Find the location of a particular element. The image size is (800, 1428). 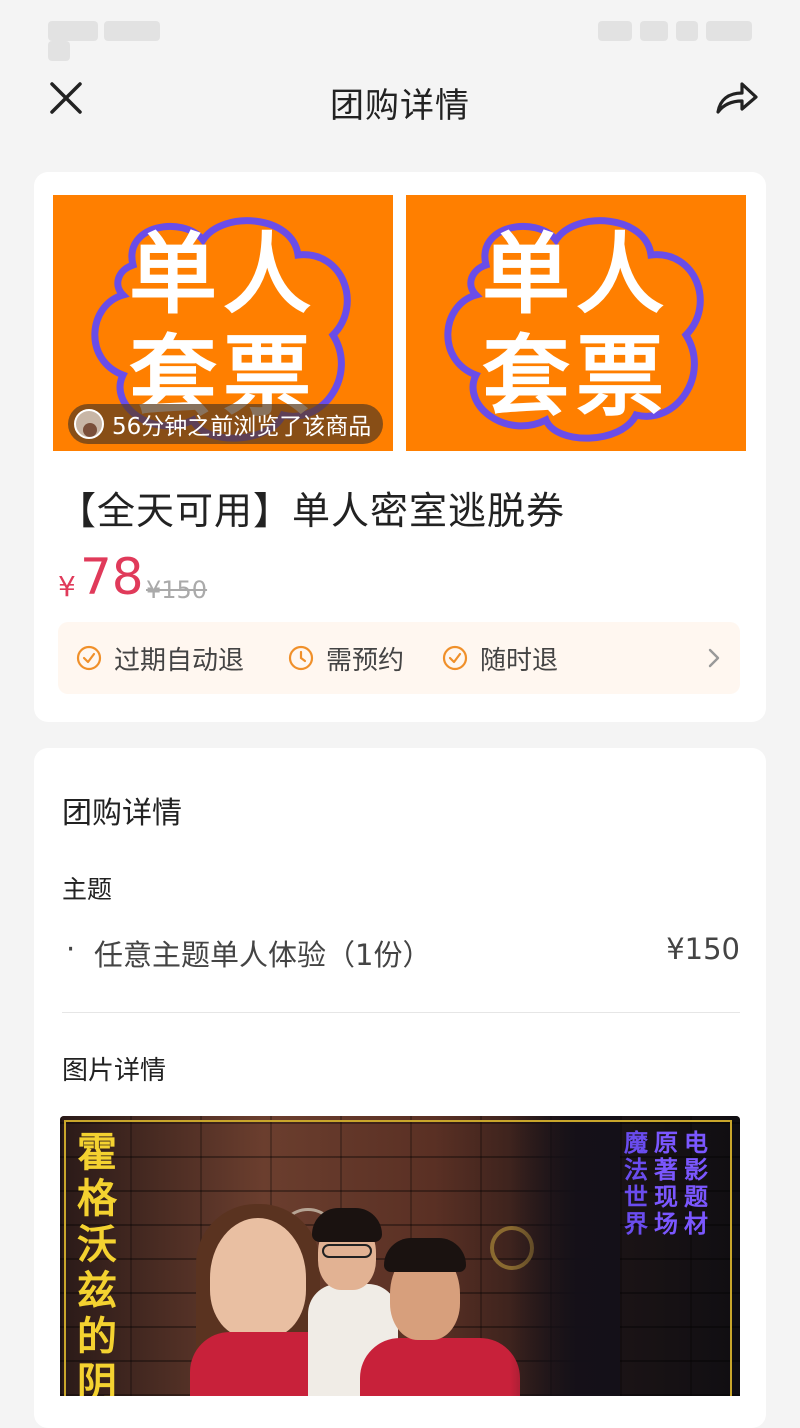

tag-label: 随时退 is located at coordinates (519, 660).